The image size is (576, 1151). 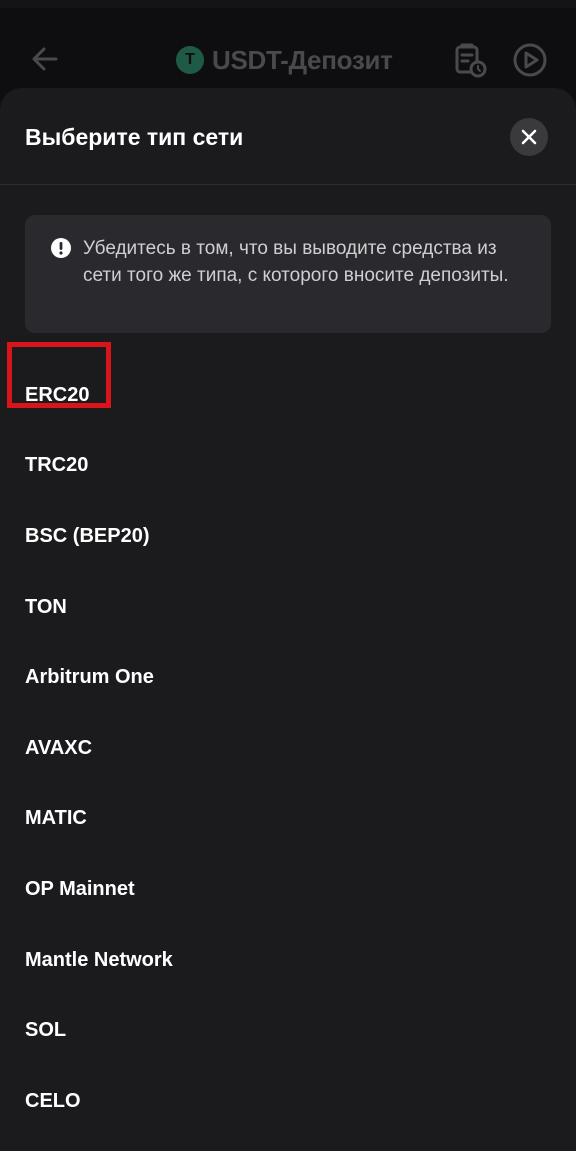 I want to click on tether-coin-icon: T, so click(x=190, y=60).